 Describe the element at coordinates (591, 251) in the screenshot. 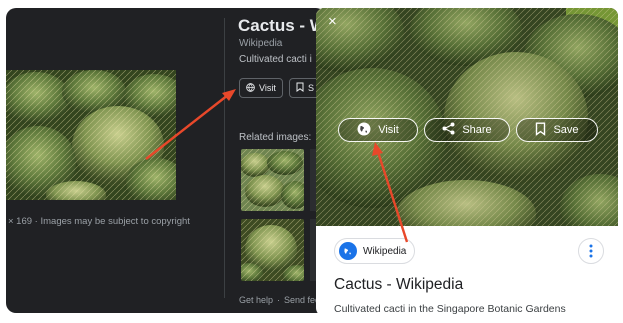

I see `more-vert-icon` at that location.